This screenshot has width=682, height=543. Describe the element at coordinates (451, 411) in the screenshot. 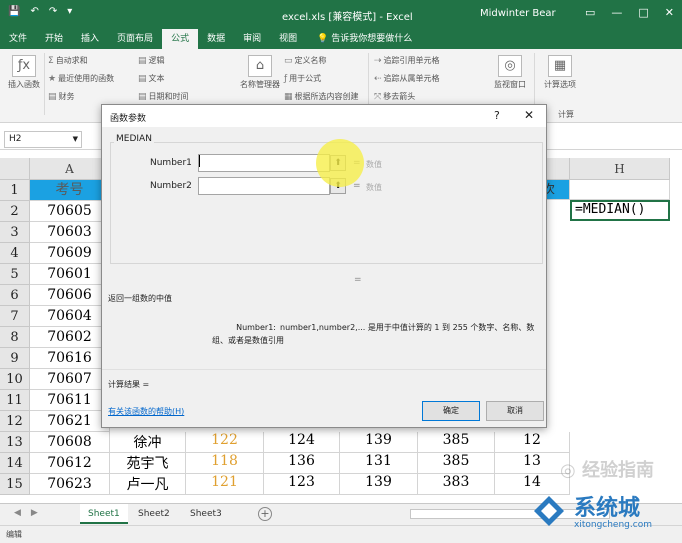

I see `ok-button: 确定` at that location.